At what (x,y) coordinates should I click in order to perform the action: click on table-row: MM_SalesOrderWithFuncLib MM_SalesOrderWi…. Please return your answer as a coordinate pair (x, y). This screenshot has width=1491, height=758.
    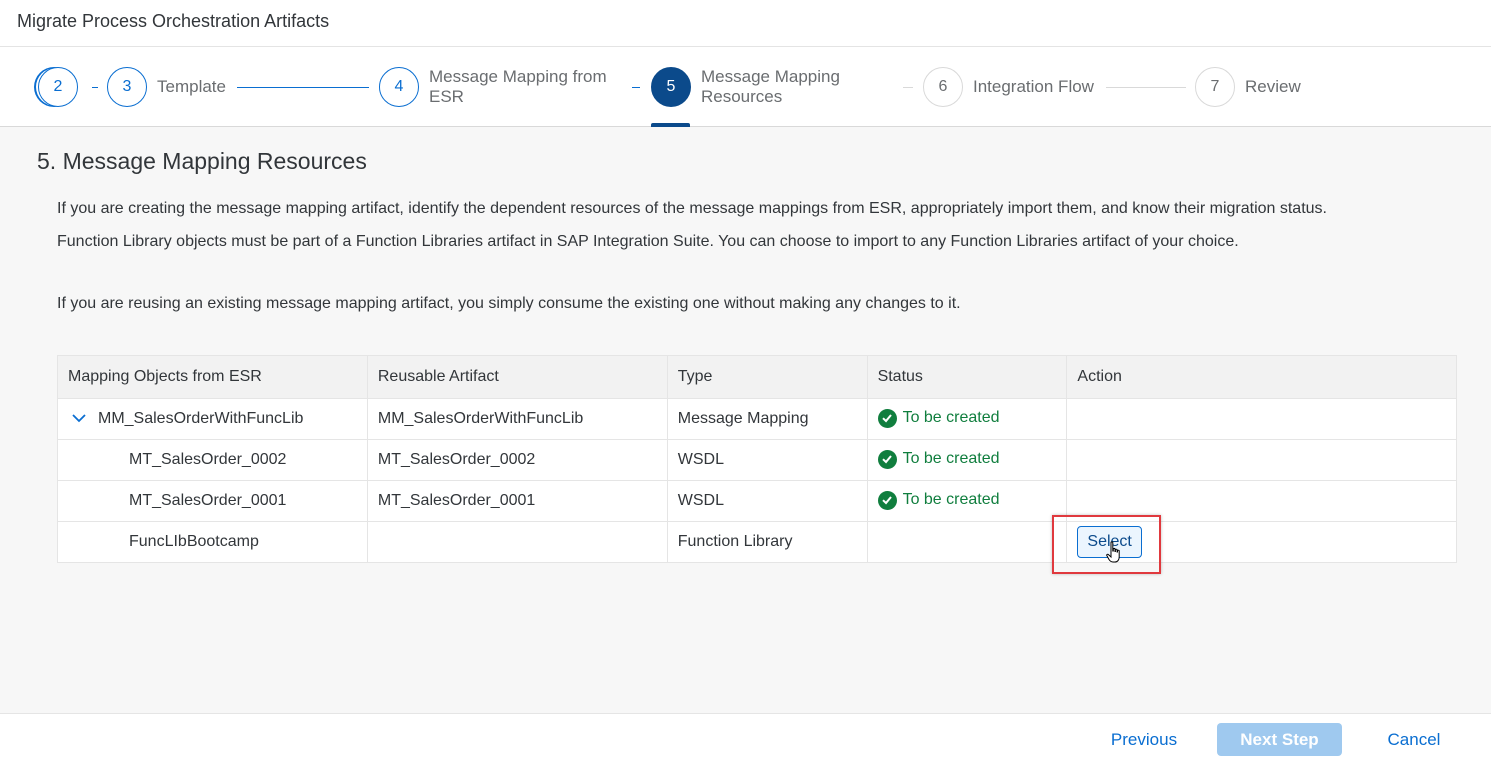
    Looking at the image, I should click on (757, 419).